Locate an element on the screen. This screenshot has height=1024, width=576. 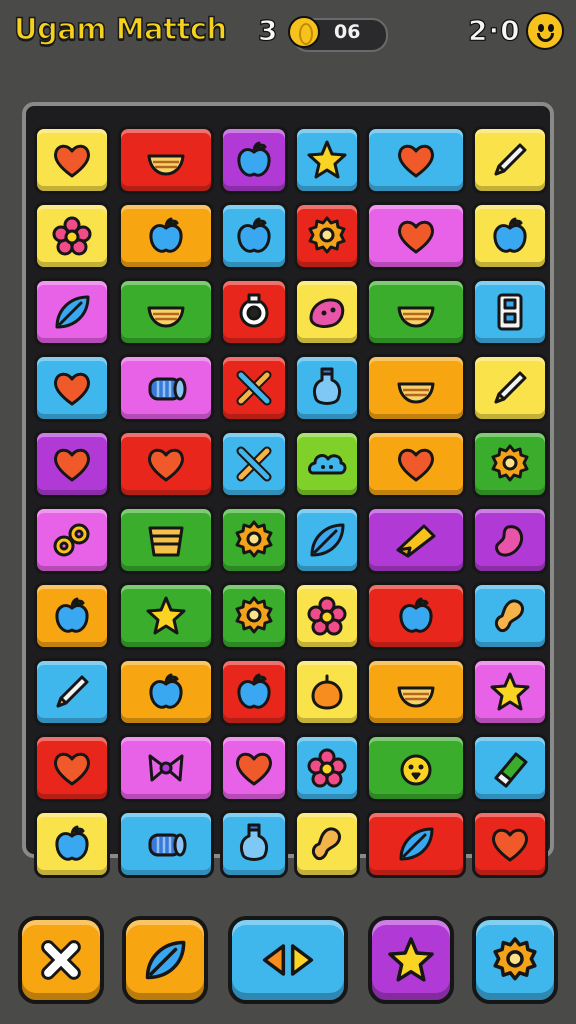
peanut-icon is located at coordinates (326, 844).